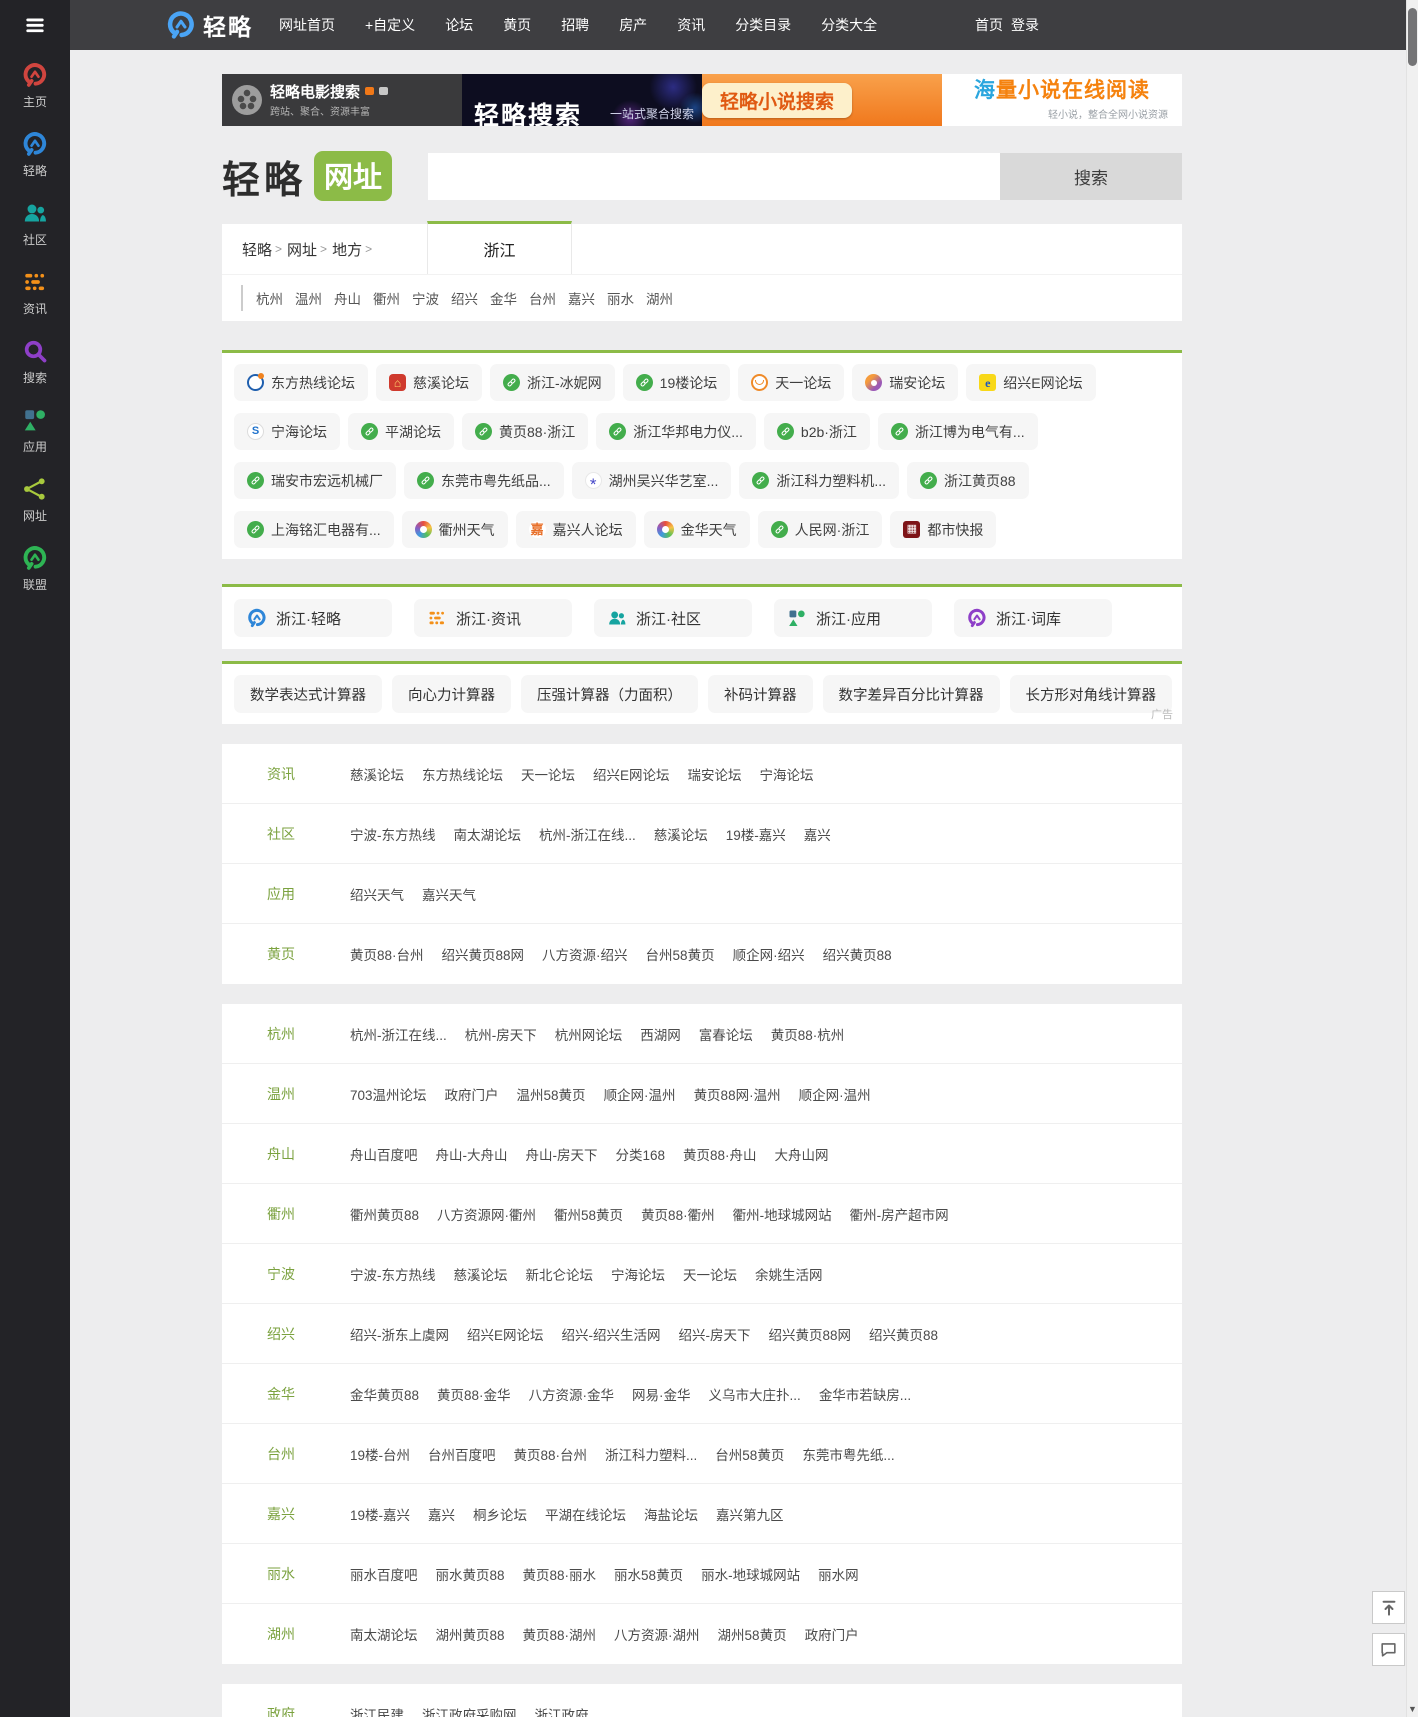 This screenshot has width=1418, height=1717. I want to click on directory-link: 浙江民建, so click(377, 1710).